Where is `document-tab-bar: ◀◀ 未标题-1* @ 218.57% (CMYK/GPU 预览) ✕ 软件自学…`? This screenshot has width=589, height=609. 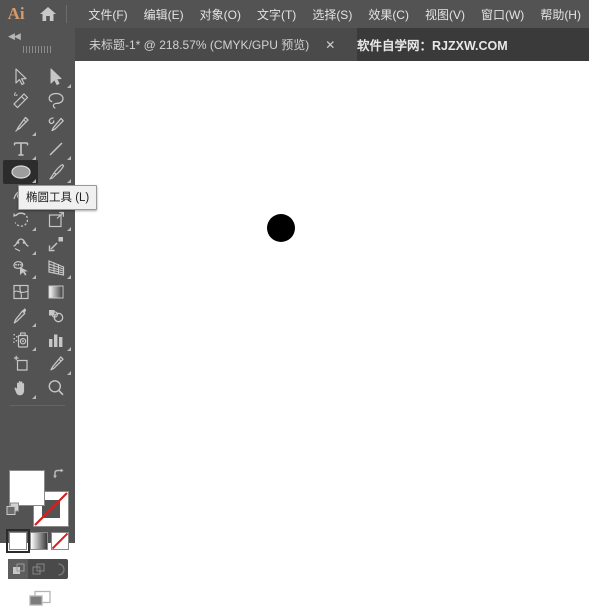
document-tab-bar: ◀◀ 未标题-1* @ 218.57% (CMYK/GPU 预览) ✕ 软件自学… is located at coordinates (294, 44).